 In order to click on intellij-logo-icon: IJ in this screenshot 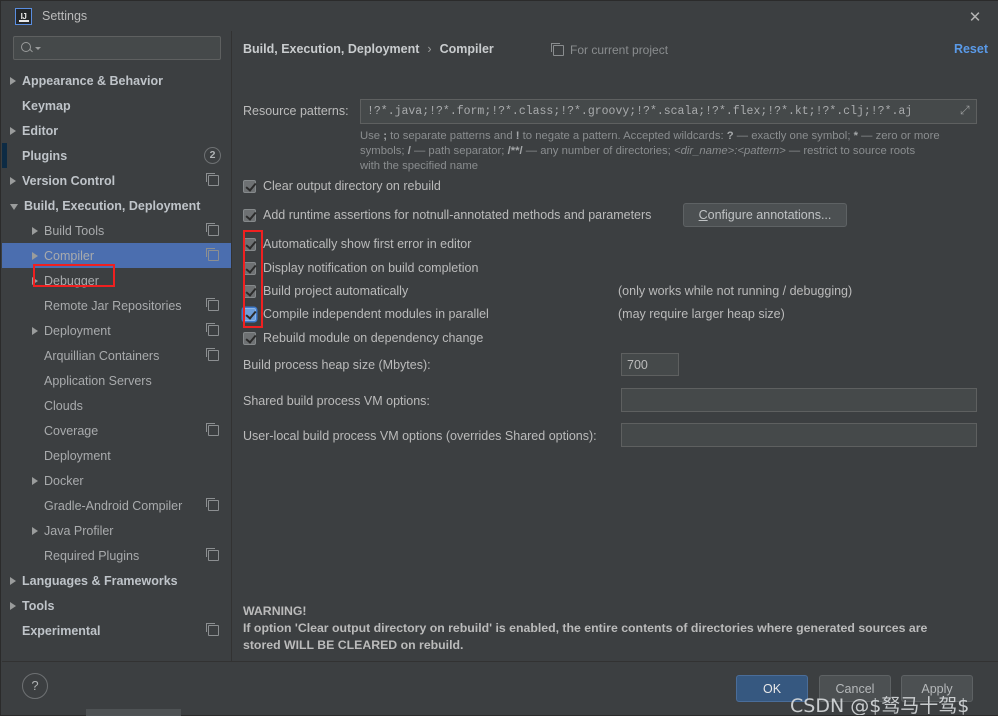, I will do `click(23, 16)`.